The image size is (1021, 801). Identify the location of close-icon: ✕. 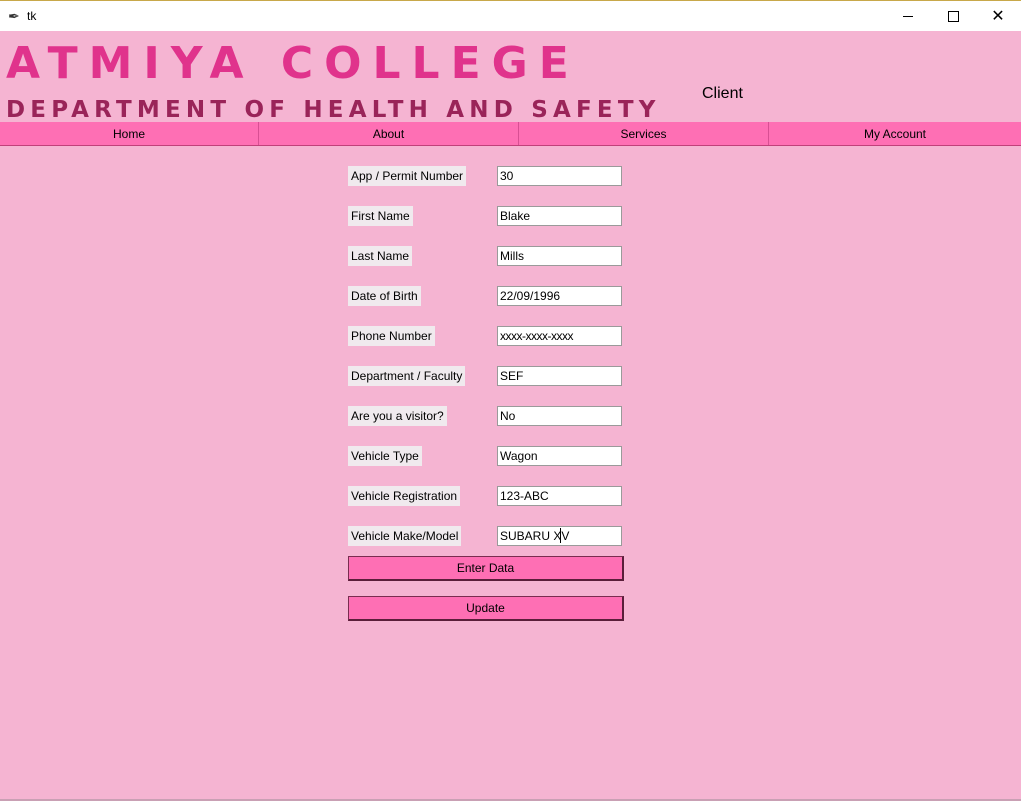
(998, 15).